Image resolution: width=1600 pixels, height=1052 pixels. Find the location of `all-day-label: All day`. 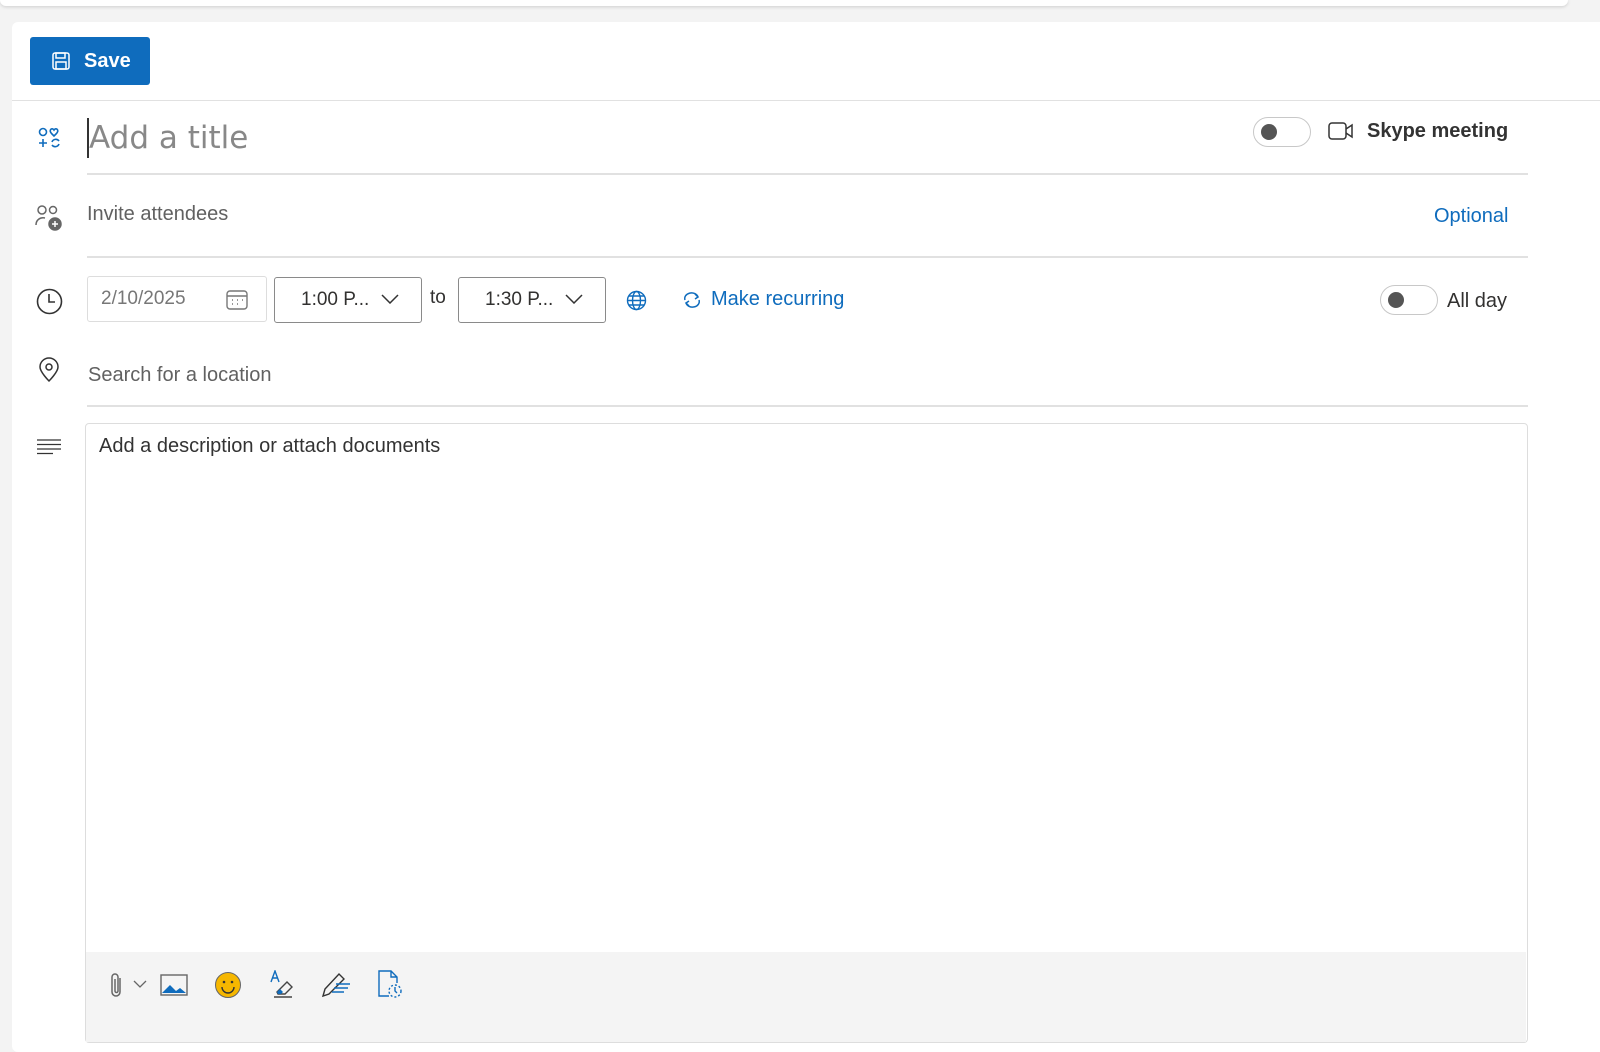

all-day-label: All day is located at coordinates (1477, 301).